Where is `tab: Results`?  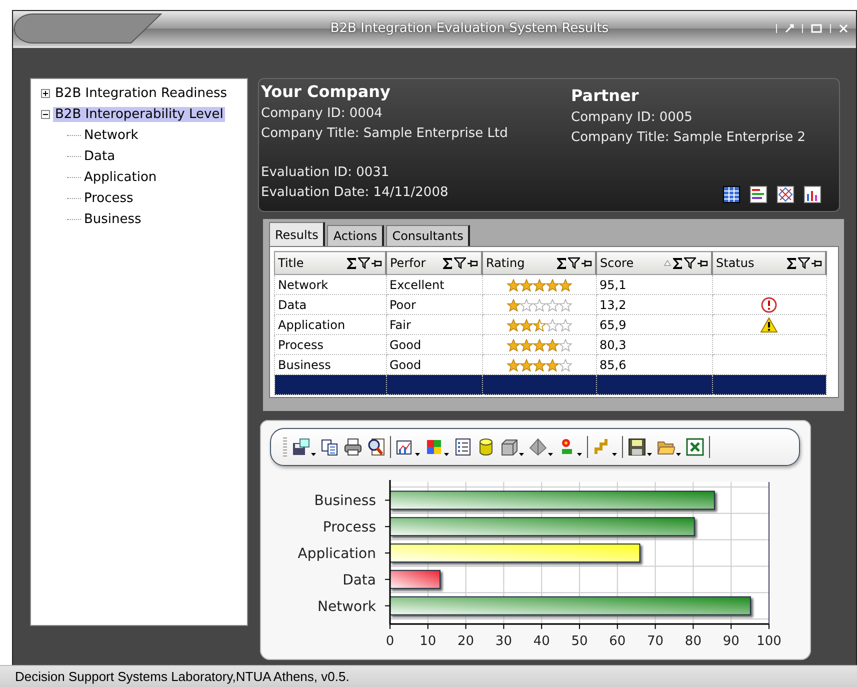
tab: Results is located at coordinates (297, 234).